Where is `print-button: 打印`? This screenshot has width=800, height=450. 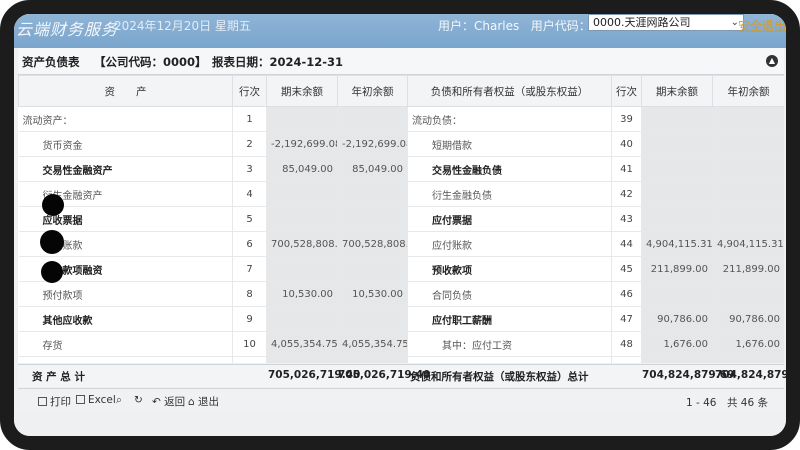
print-button: 打印 is located at coordinates (54, 401).